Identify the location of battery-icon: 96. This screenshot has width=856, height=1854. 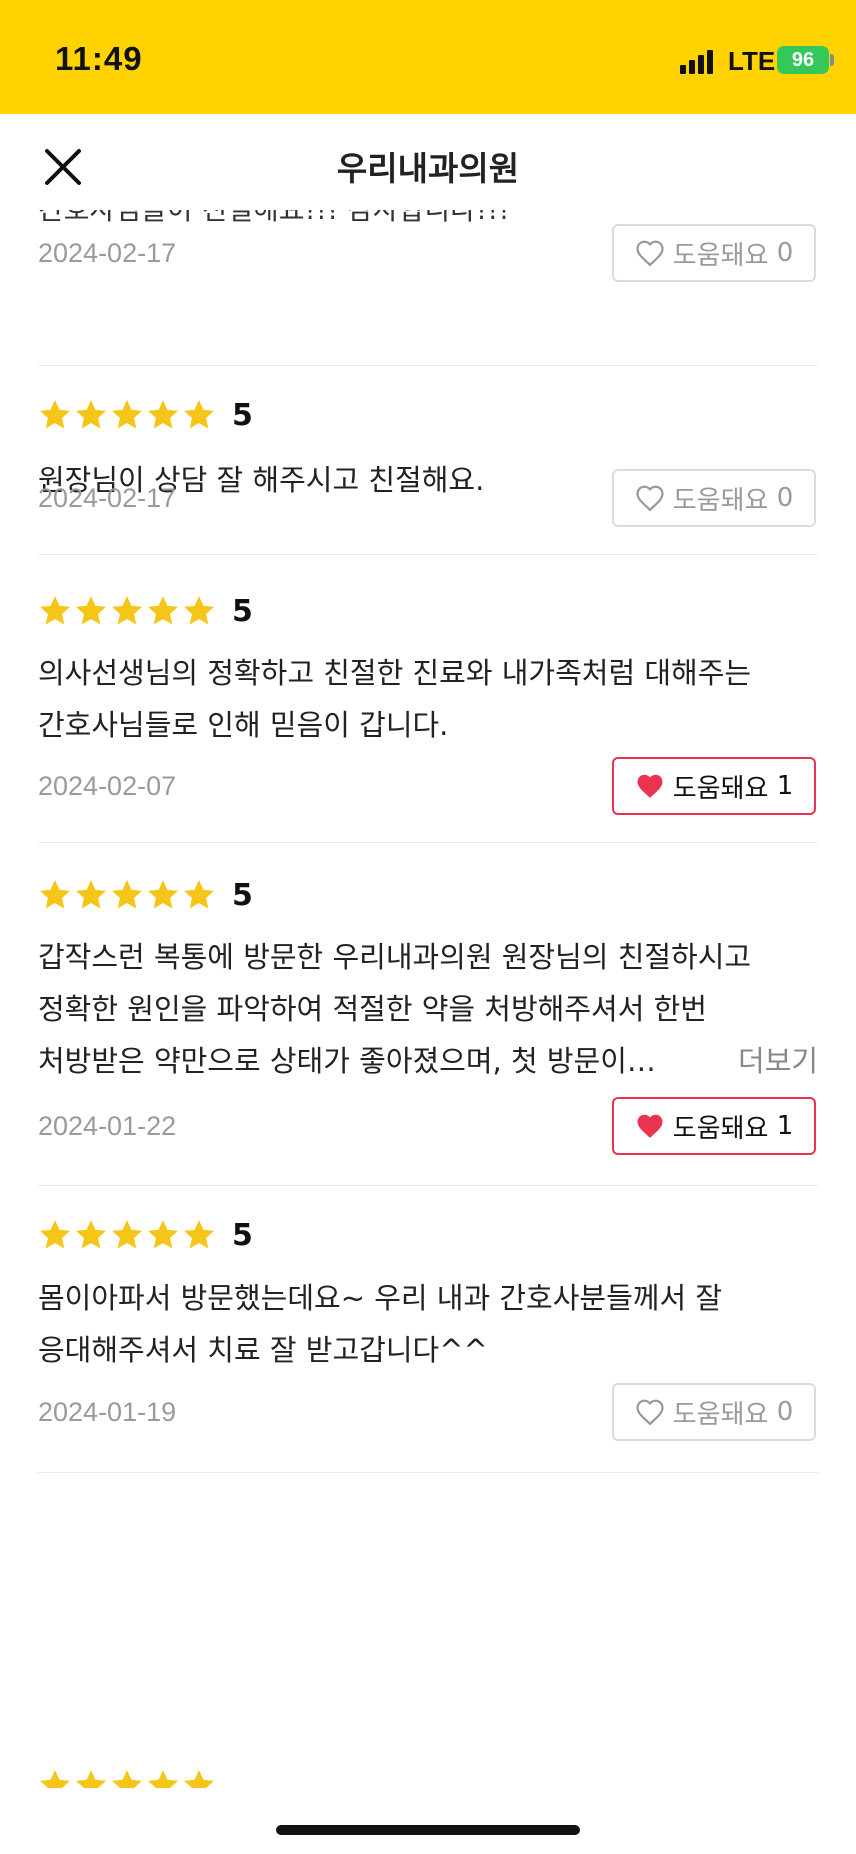
(803, 60).